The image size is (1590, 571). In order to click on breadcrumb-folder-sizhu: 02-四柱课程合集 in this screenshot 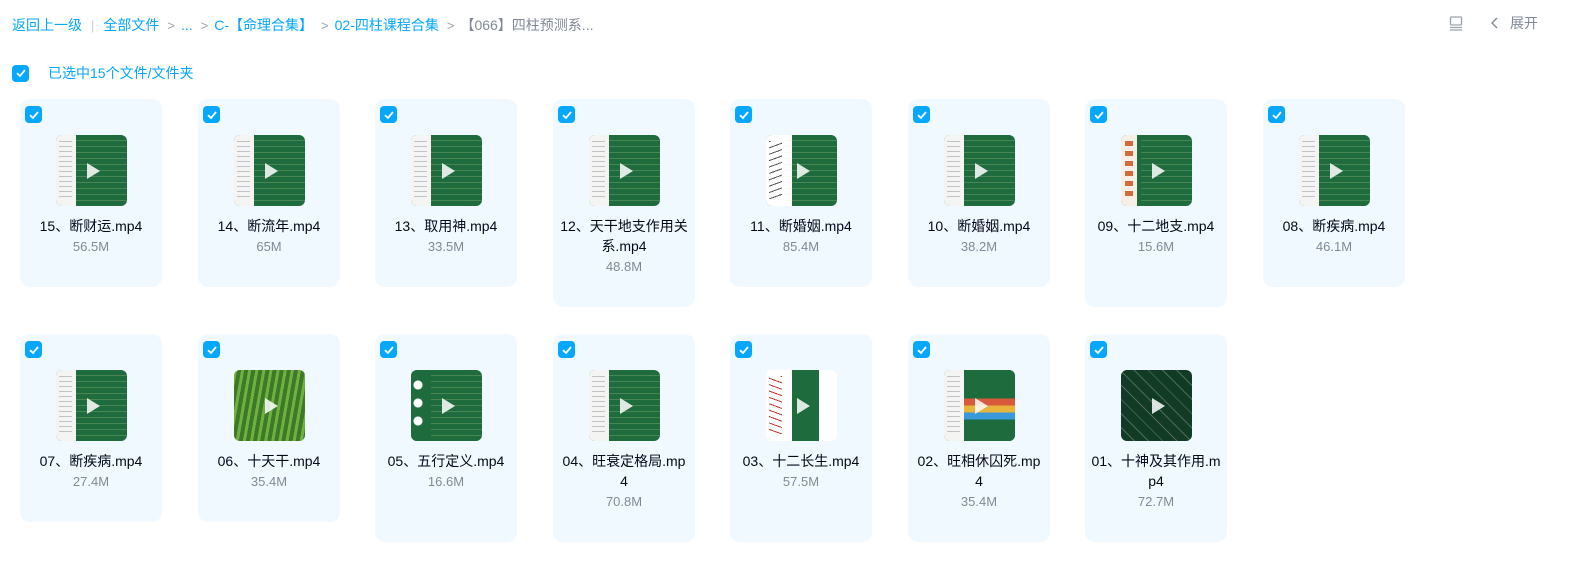, I will do `click(387, 25)`.